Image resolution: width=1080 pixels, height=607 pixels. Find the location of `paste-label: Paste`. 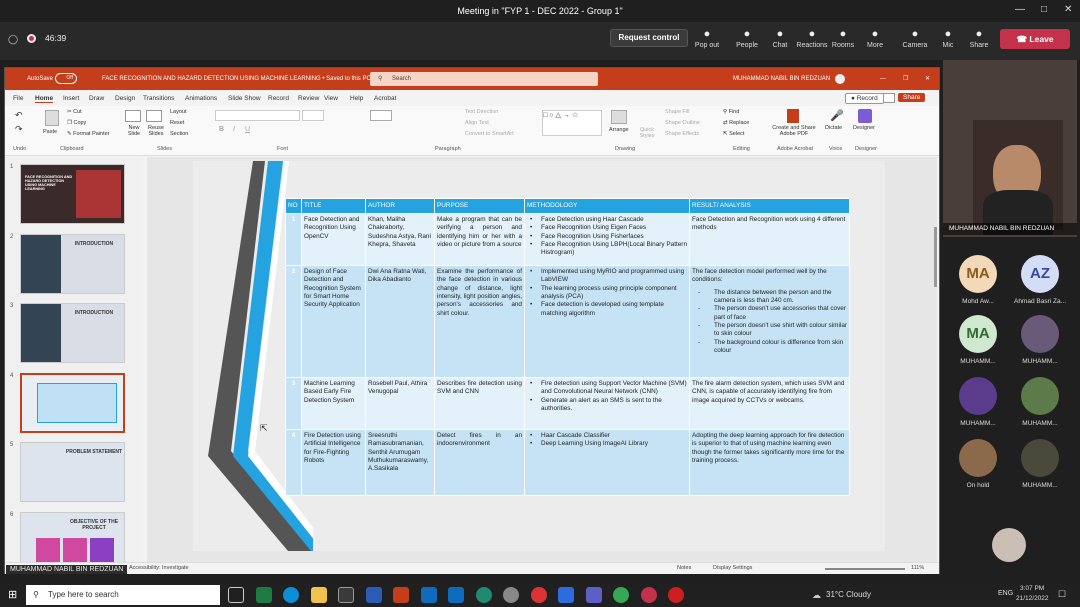

paste-label: Paste is located at coordinates (50, 132).